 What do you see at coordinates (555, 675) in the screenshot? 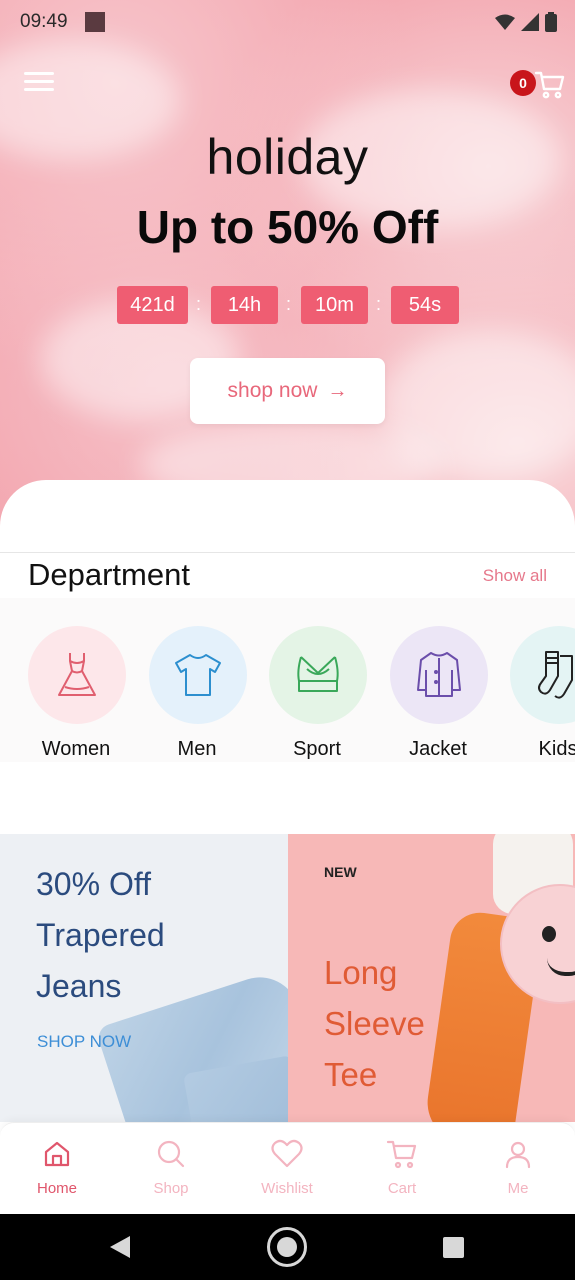
I see `socks-icon` at bounding box center [555, 675].